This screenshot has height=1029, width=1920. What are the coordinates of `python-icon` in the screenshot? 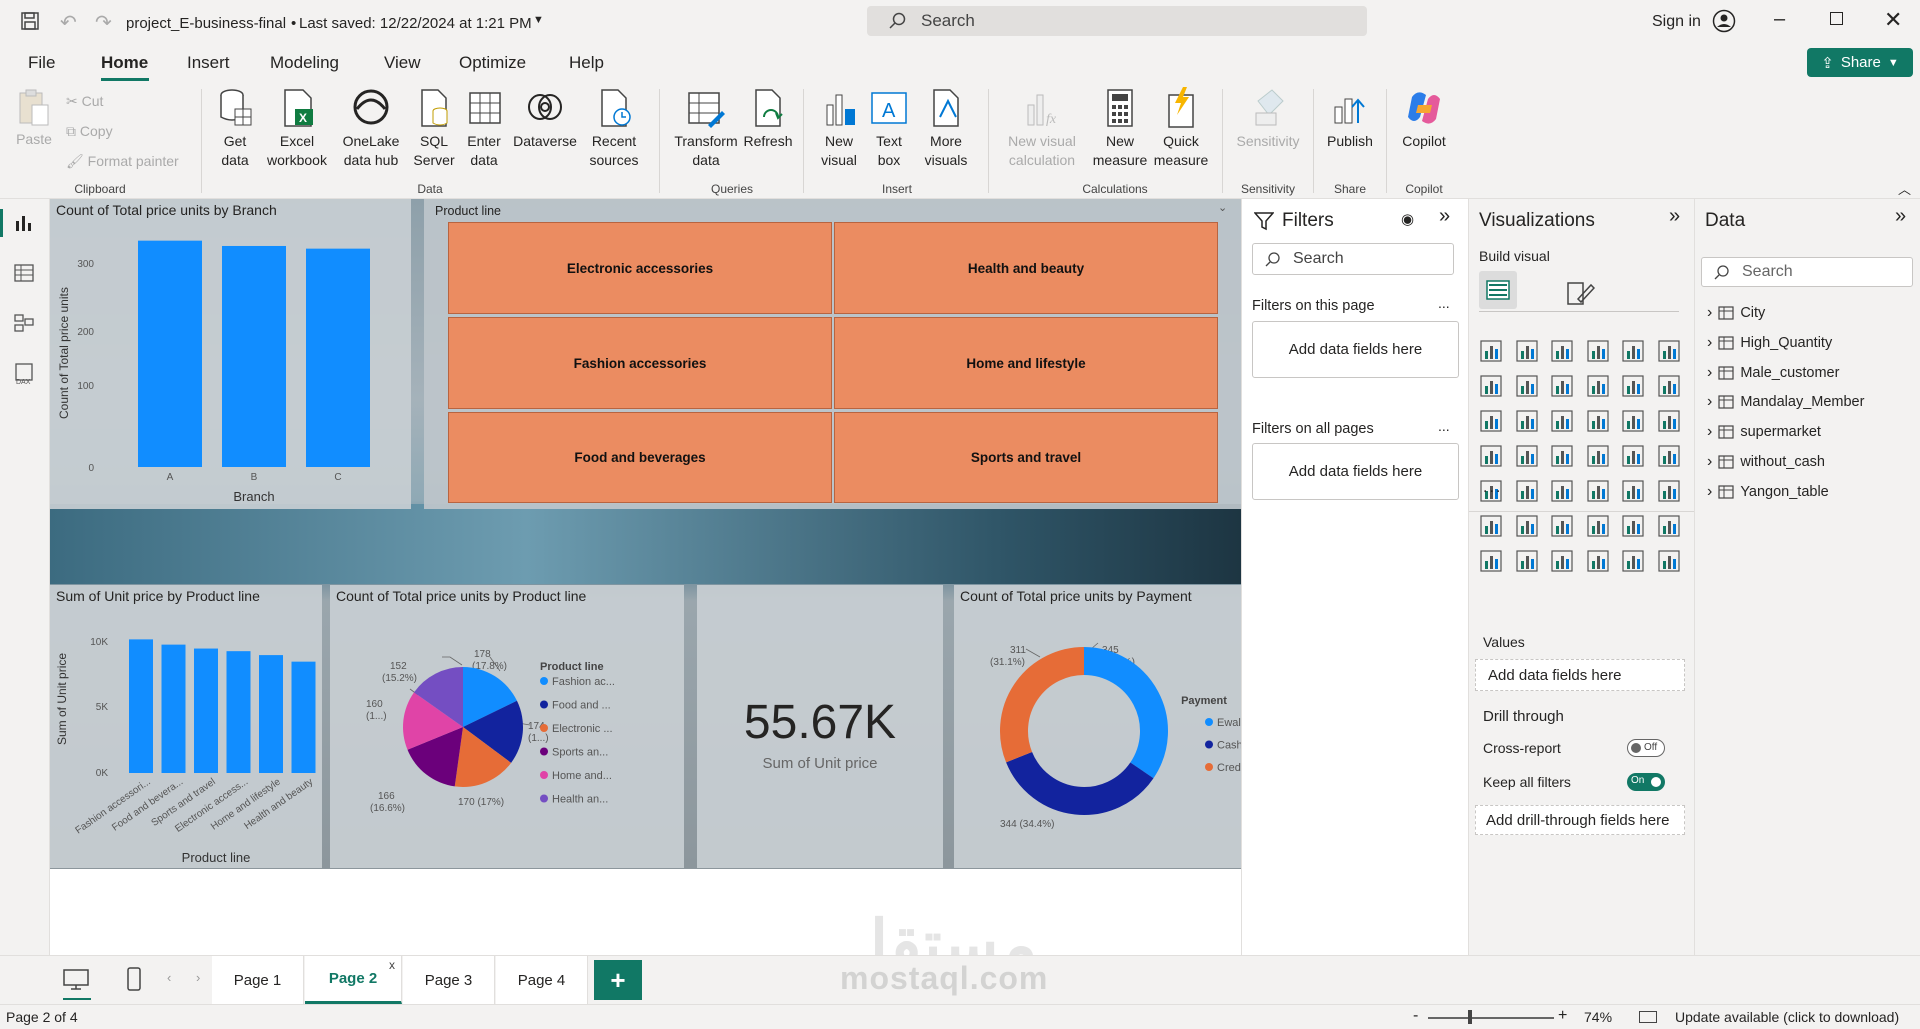 It's located at (1491, 526).